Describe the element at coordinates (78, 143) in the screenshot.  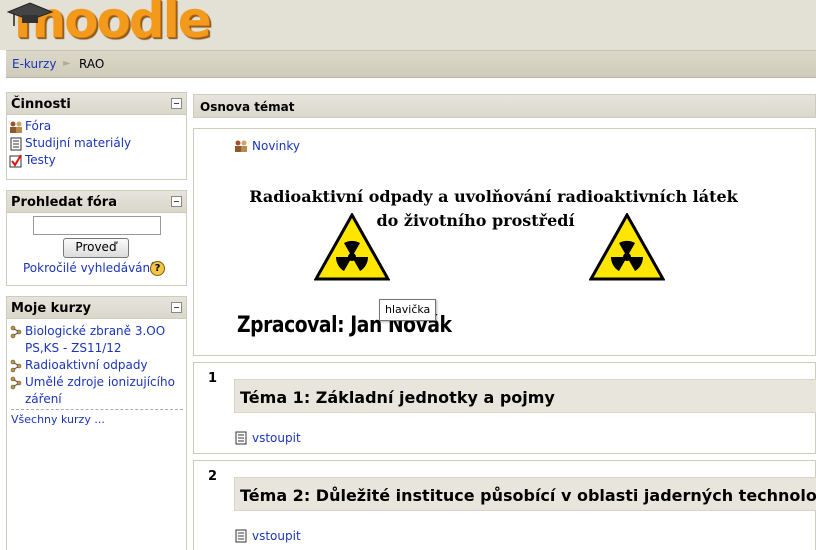
I see `activity-label: Studijní materiály` at that location.